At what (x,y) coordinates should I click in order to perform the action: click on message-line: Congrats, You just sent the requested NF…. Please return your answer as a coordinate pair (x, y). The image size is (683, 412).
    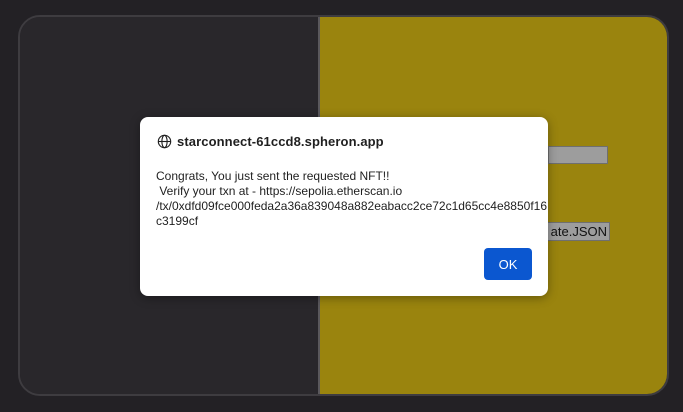
    Looking at the image, I should click on (273, 176).